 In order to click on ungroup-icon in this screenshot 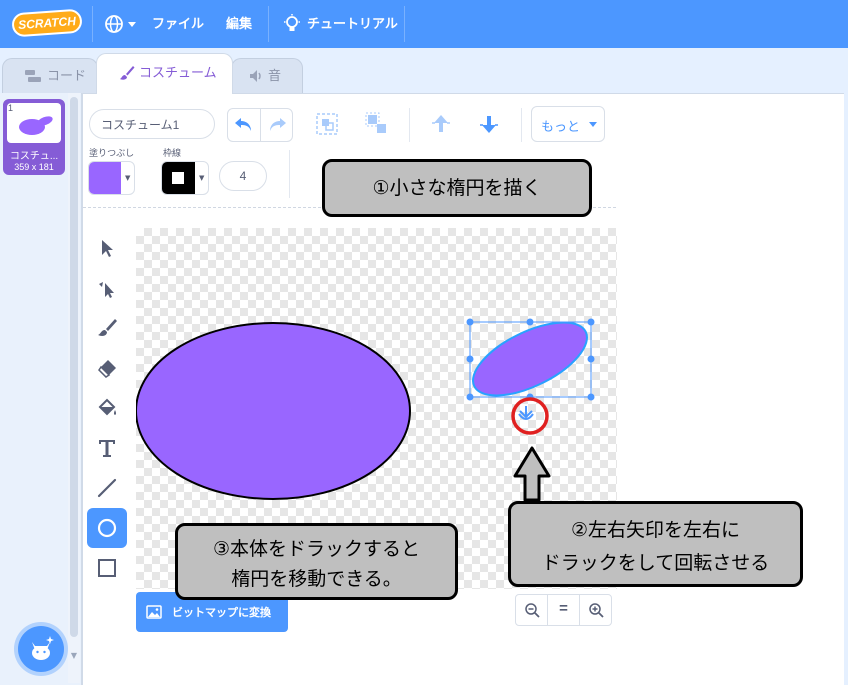, I will do `click(375, 122)`.